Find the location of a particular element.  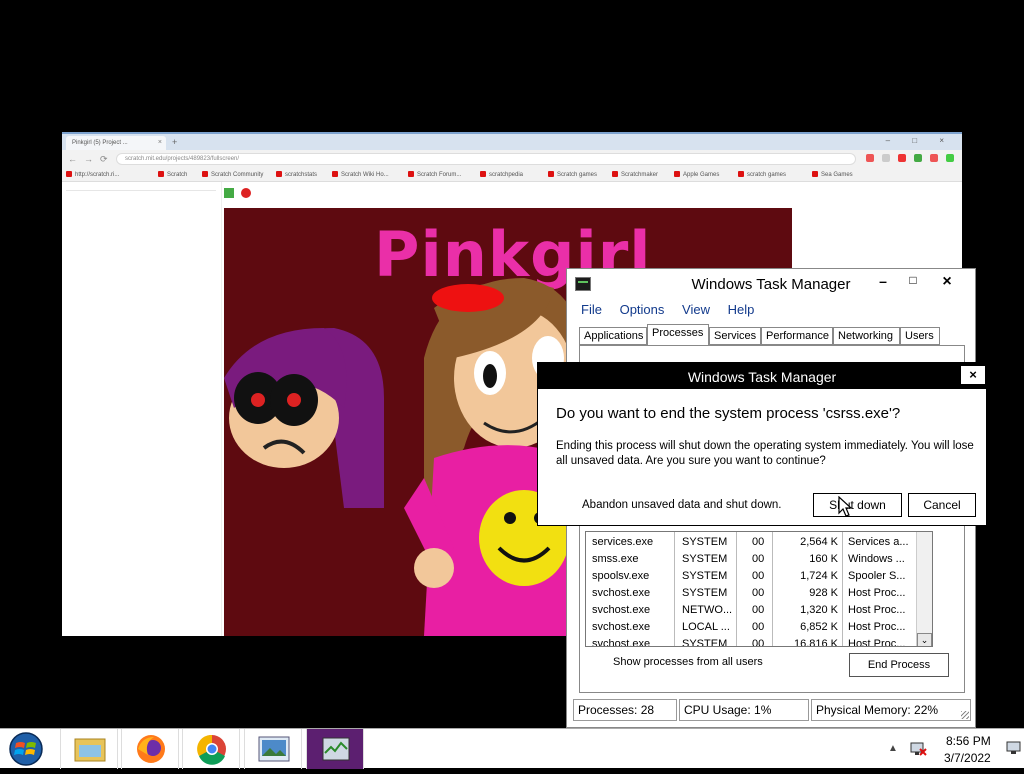

end-process-button: End Process is located at coordinates (899, 665).